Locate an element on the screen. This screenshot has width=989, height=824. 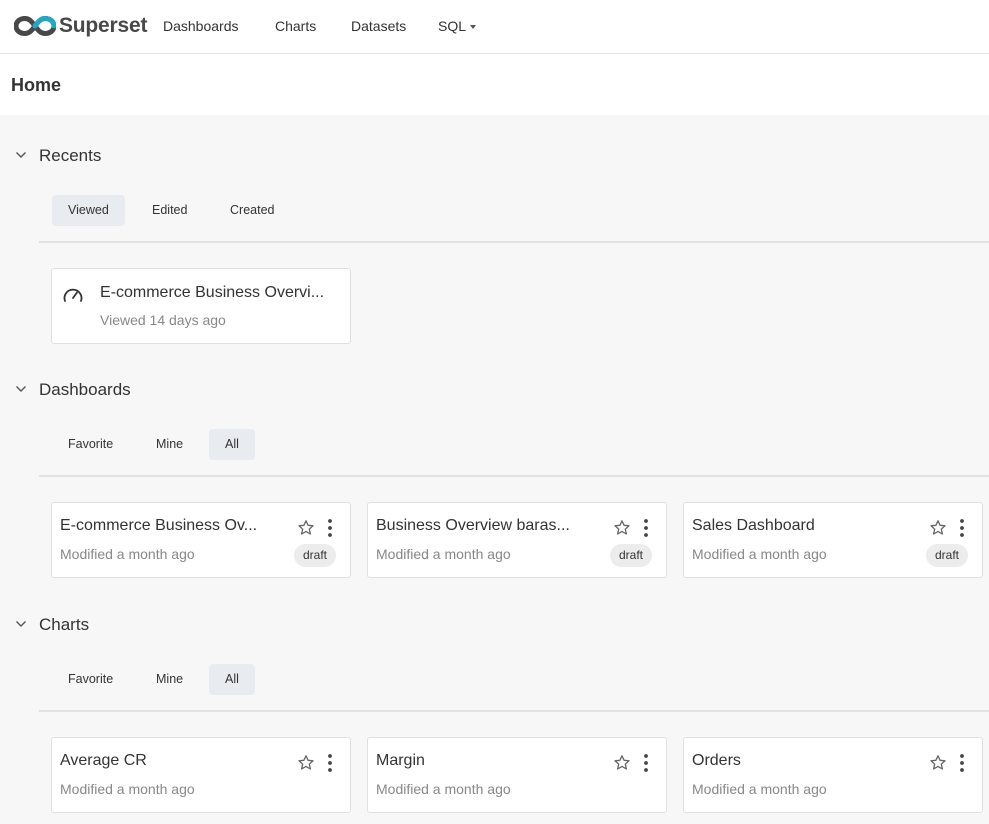
page-title: Home is located at coordinates (36, 85).